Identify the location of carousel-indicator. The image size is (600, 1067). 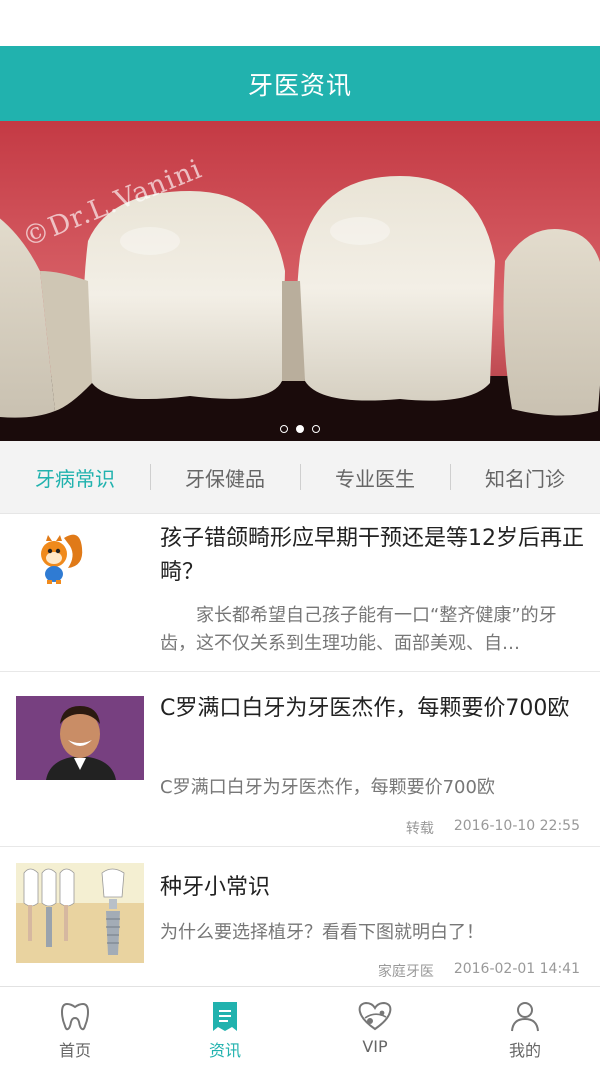
(300, 429).